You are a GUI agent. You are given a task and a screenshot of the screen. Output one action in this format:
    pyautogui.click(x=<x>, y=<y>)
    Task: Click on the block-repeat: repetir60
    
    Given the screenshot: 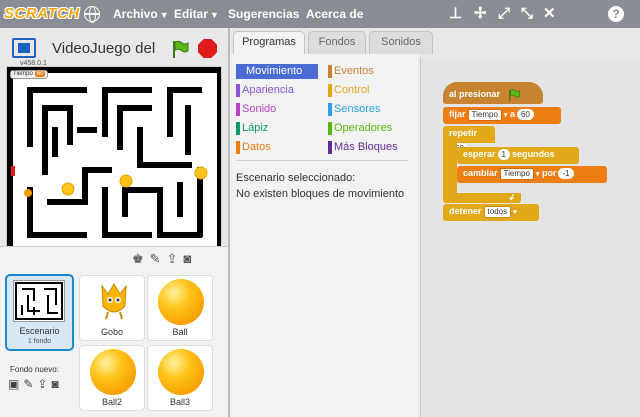 What is the action you would take?
    pyautogui.click(x=469, y=140)
    